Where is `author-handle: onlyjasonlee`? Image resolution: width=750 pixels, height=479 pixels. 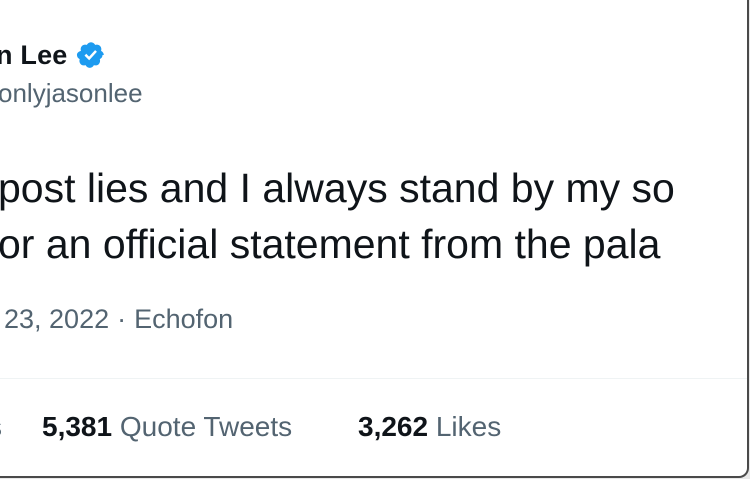
author-handle: onlyjasonlee is located at coordinates (71, 93).